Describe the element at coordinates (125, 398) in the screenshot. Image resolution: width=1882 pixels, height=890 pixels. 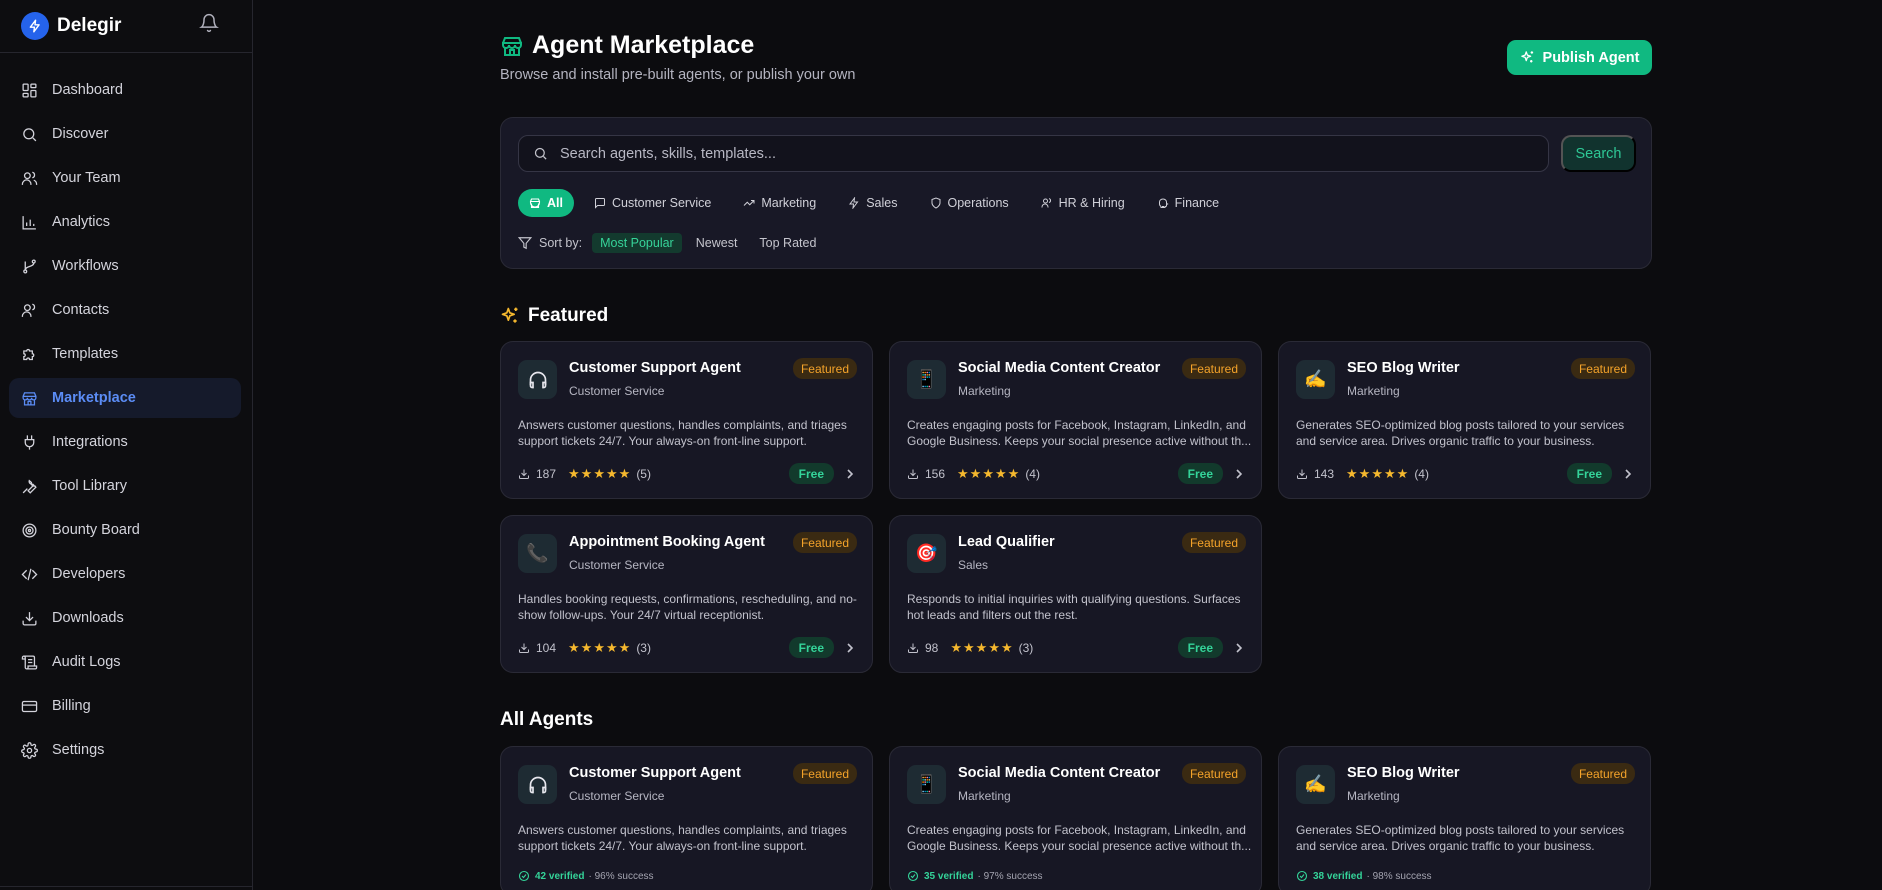
I see `sidebar-item-marketplace: Marketplace` at that location.